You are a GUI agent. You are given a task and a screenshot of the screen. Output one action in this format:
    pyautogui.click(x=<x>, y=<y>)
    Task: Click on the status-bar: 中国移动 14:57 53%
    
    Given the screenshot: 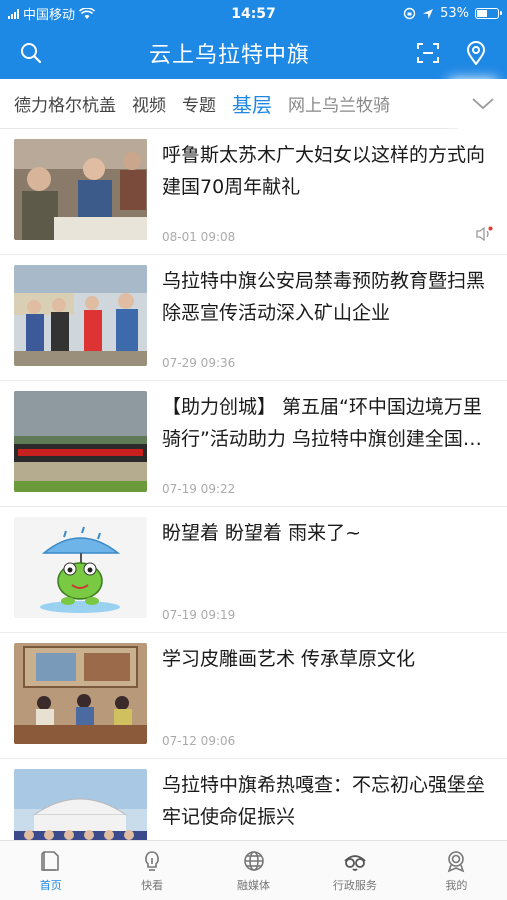 What is the action you would take?
    pyautogui.click(x=253, y=13)
    